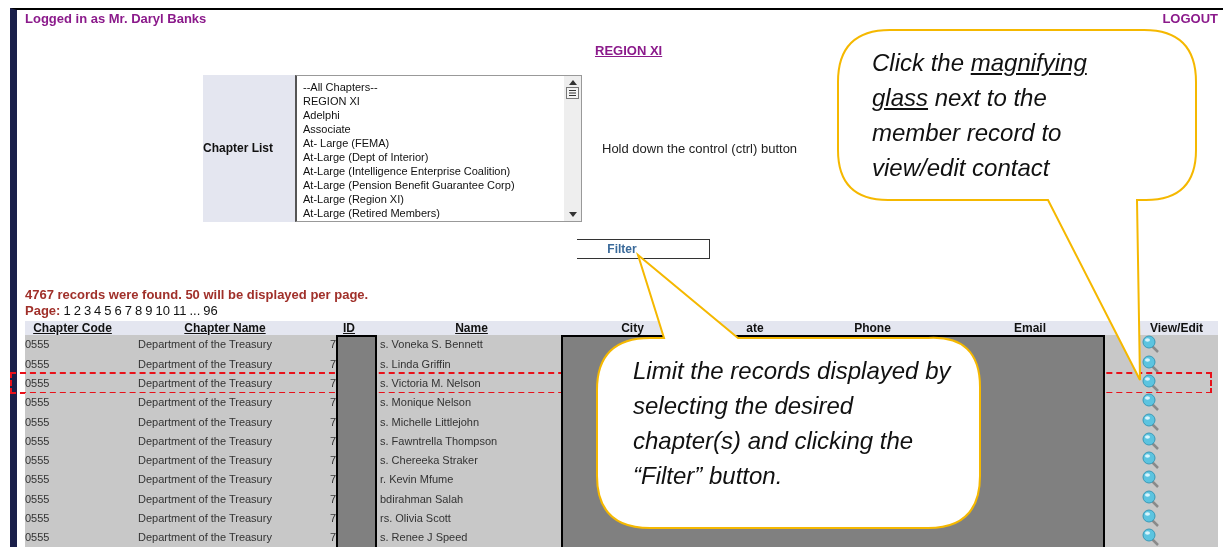 Image resolution: width=1223 pixels, height=547 pixels. What do you see at coordinates (349, 327) in the screenshot?
I see `column-header: ID` at bounding box center [349, 327].